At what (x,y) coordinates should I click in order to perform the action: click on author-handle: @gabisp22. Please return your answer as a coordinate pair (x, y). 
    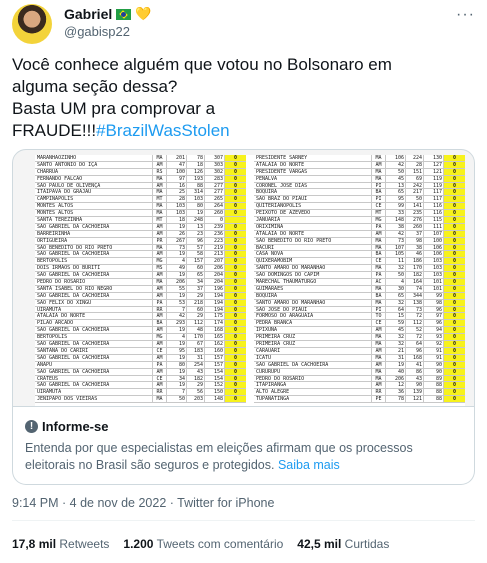
    Looking at the image, I should click on (97, 31).